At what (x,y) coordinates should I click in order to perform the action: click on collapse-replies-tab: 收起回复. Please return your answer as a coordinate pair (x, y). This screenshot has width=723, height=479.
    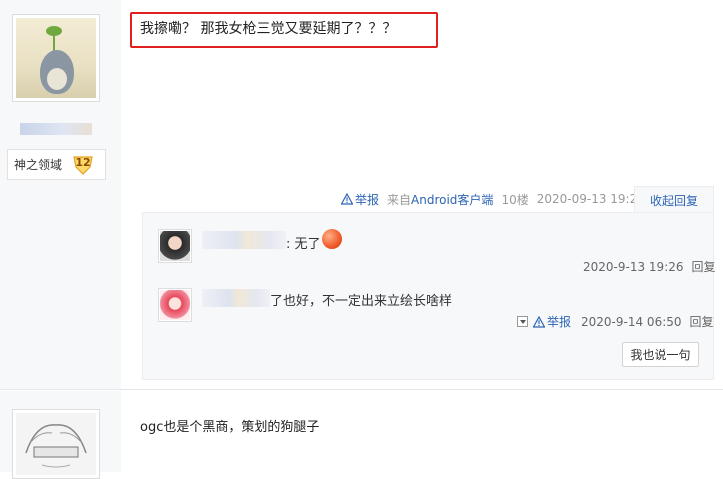
    Looking at the image, I should click on (674, 199).